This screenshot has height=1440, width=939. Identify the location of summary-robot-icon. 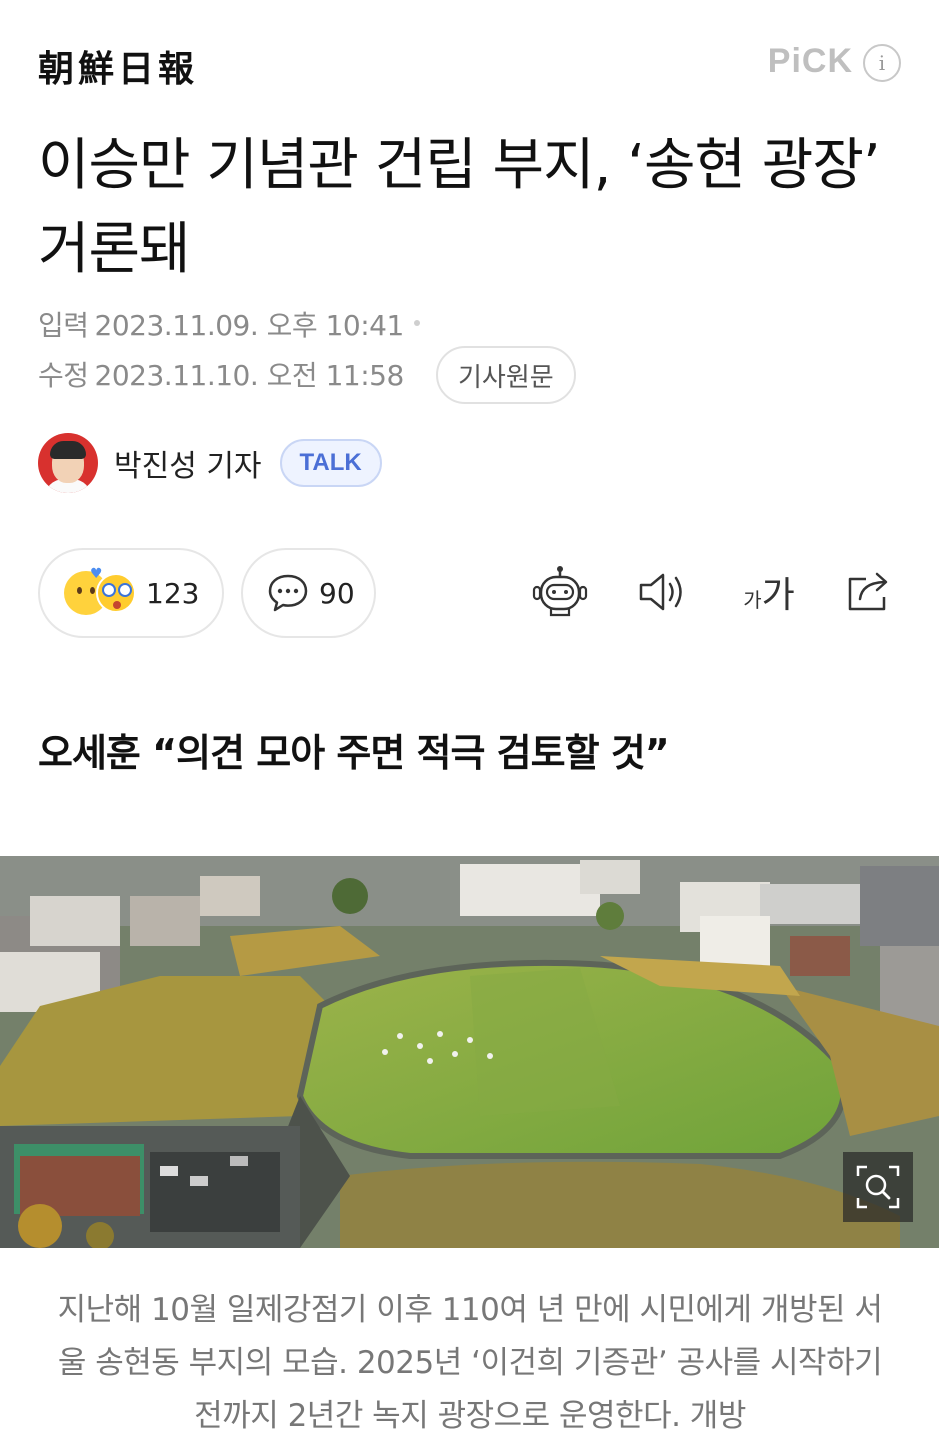
(560, 591).